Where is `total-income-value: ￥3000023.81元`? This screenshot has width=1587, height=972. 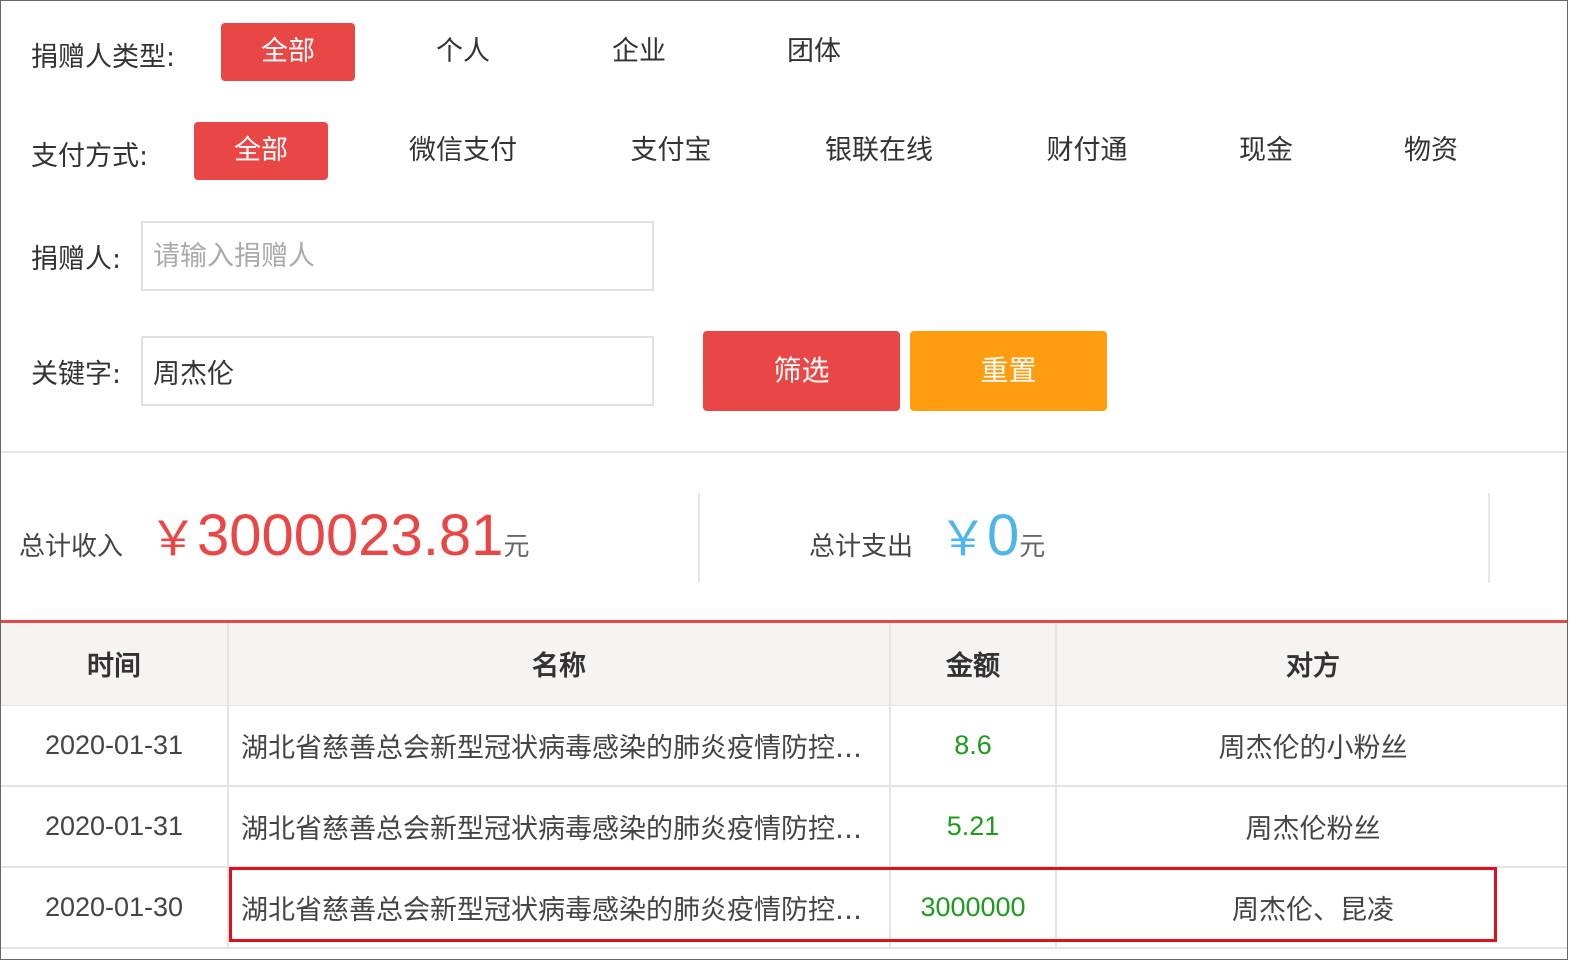 total-income-value: ￥3000023.81元 is located at coordinates (339, 534).